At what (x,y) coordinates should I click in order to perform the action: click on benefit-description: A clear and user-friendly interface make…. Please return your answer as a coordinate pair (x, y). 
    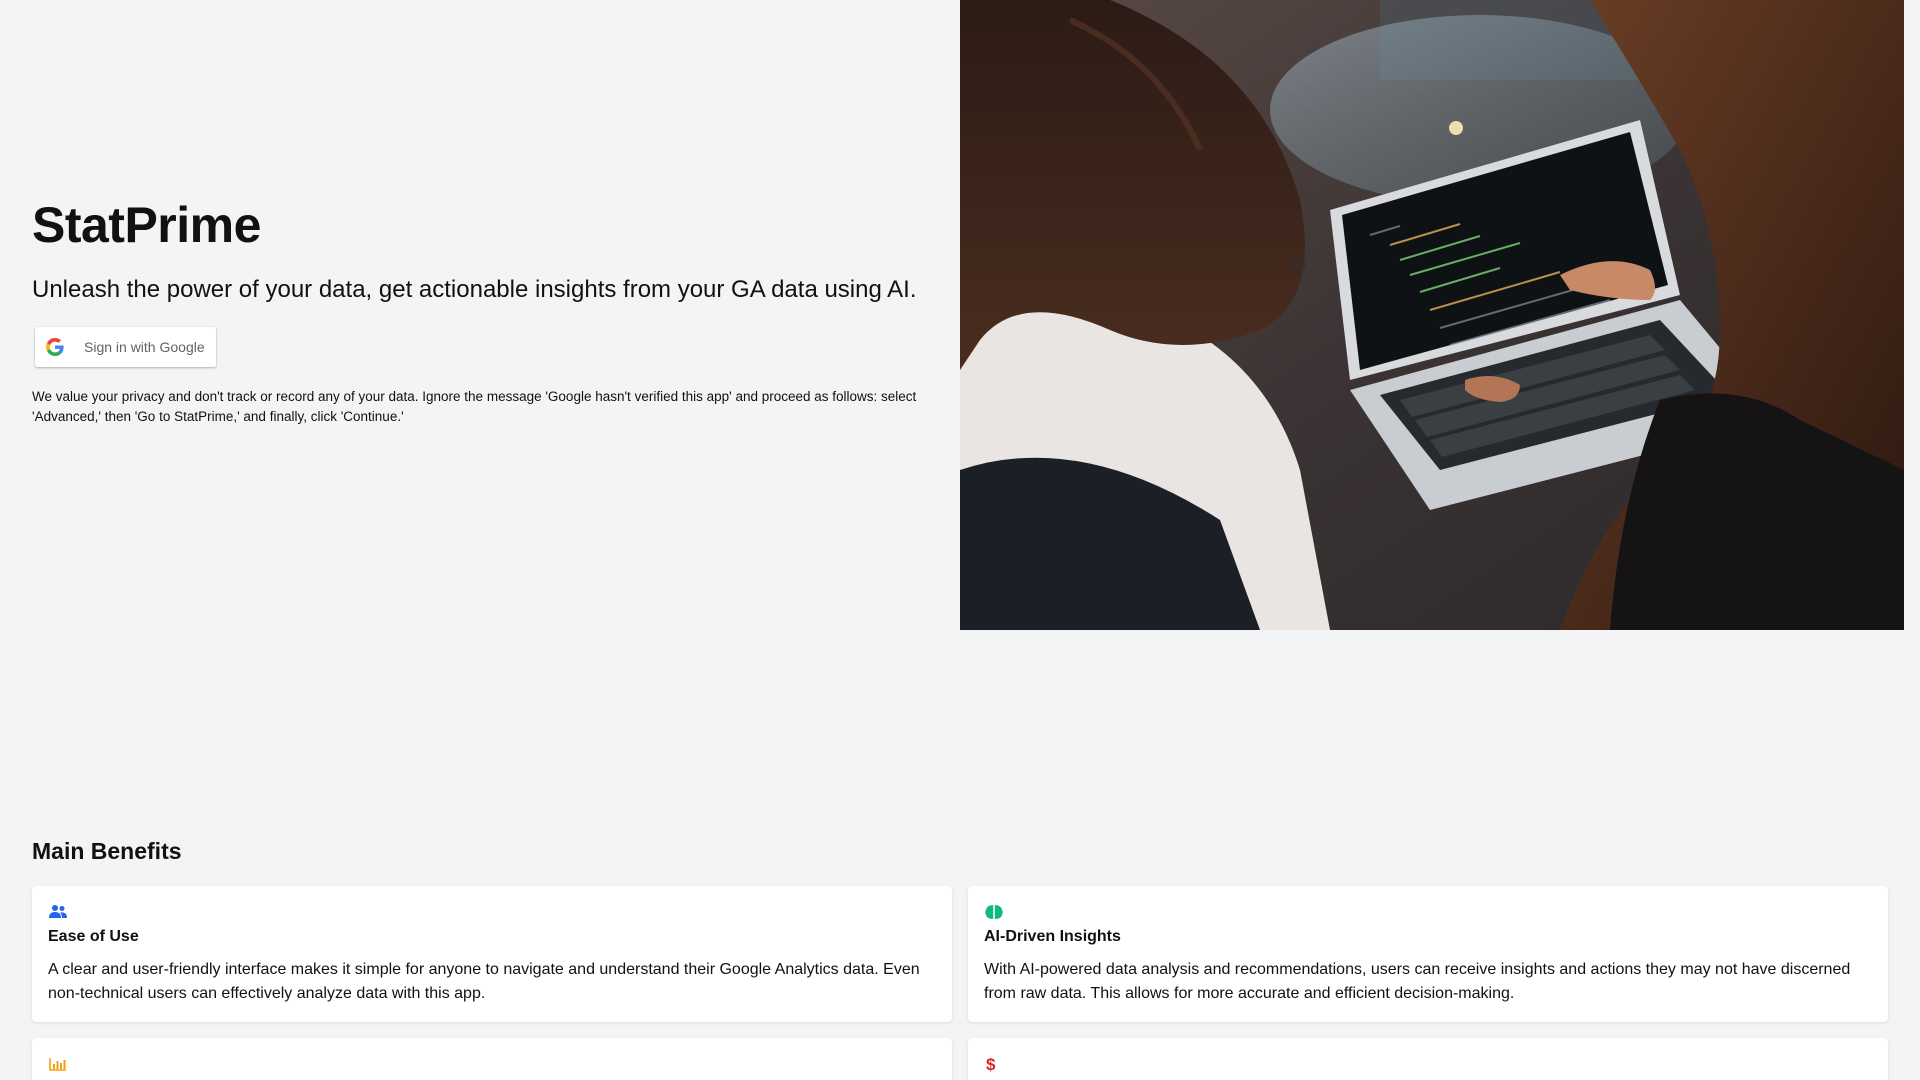
    Looking at the image, I should click on (484, 981).